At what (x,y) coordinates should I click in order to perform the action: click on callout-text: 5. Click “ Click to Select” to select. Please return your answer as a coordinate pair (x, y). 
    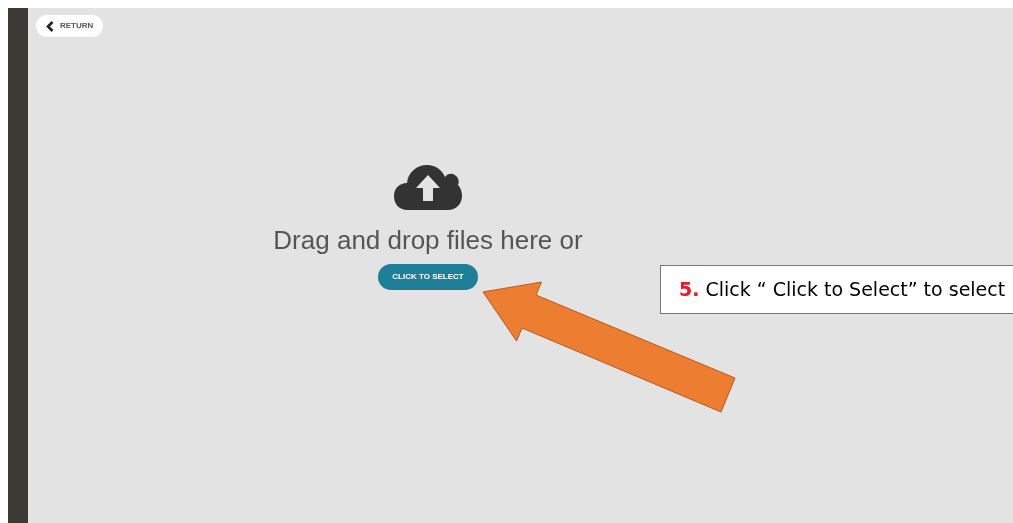
    Looking at the image, I should click on (842, 290).